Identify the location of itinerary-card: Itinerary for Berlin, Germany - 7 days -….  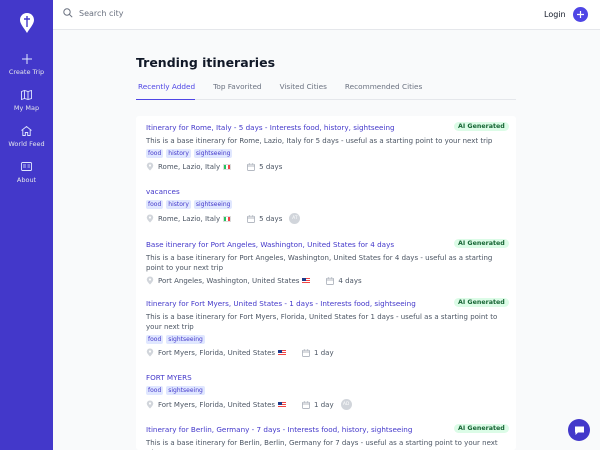
(326, 437).